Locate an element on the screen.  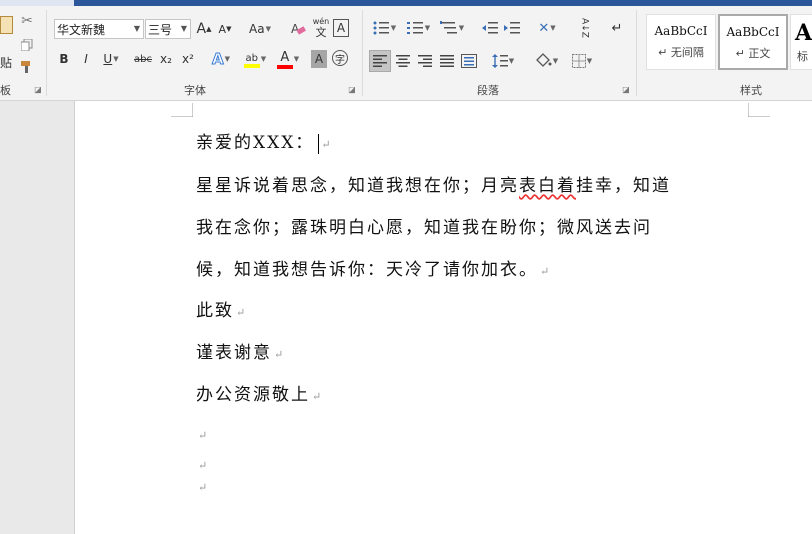
subscript-icon: x₂ is located at coordinates (166, 59).